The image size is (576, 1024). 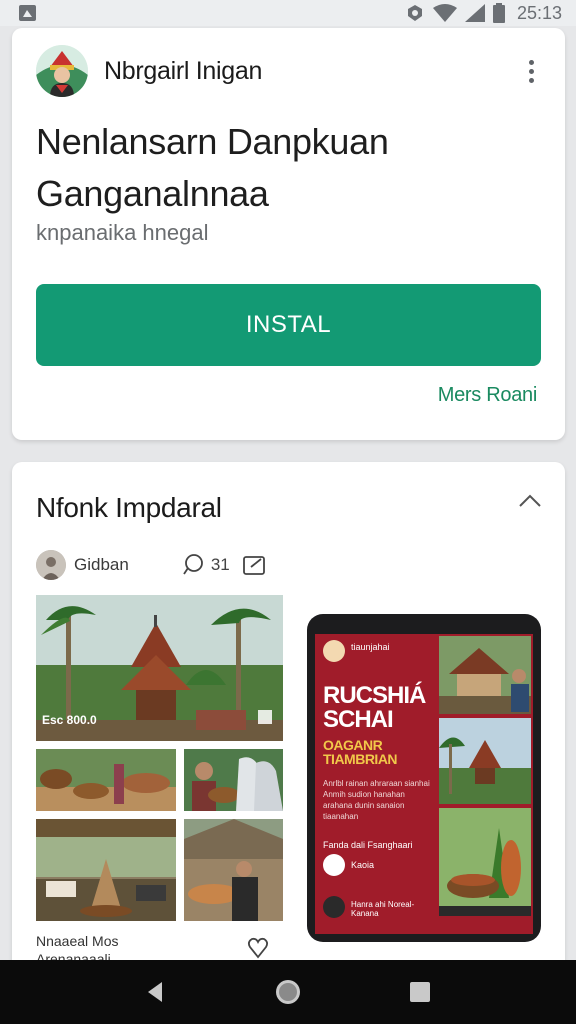 What do you see at coordinates (288, 325) in the screenshot?
I see `install-button: INSTAL` at bounding box center [288, 325].